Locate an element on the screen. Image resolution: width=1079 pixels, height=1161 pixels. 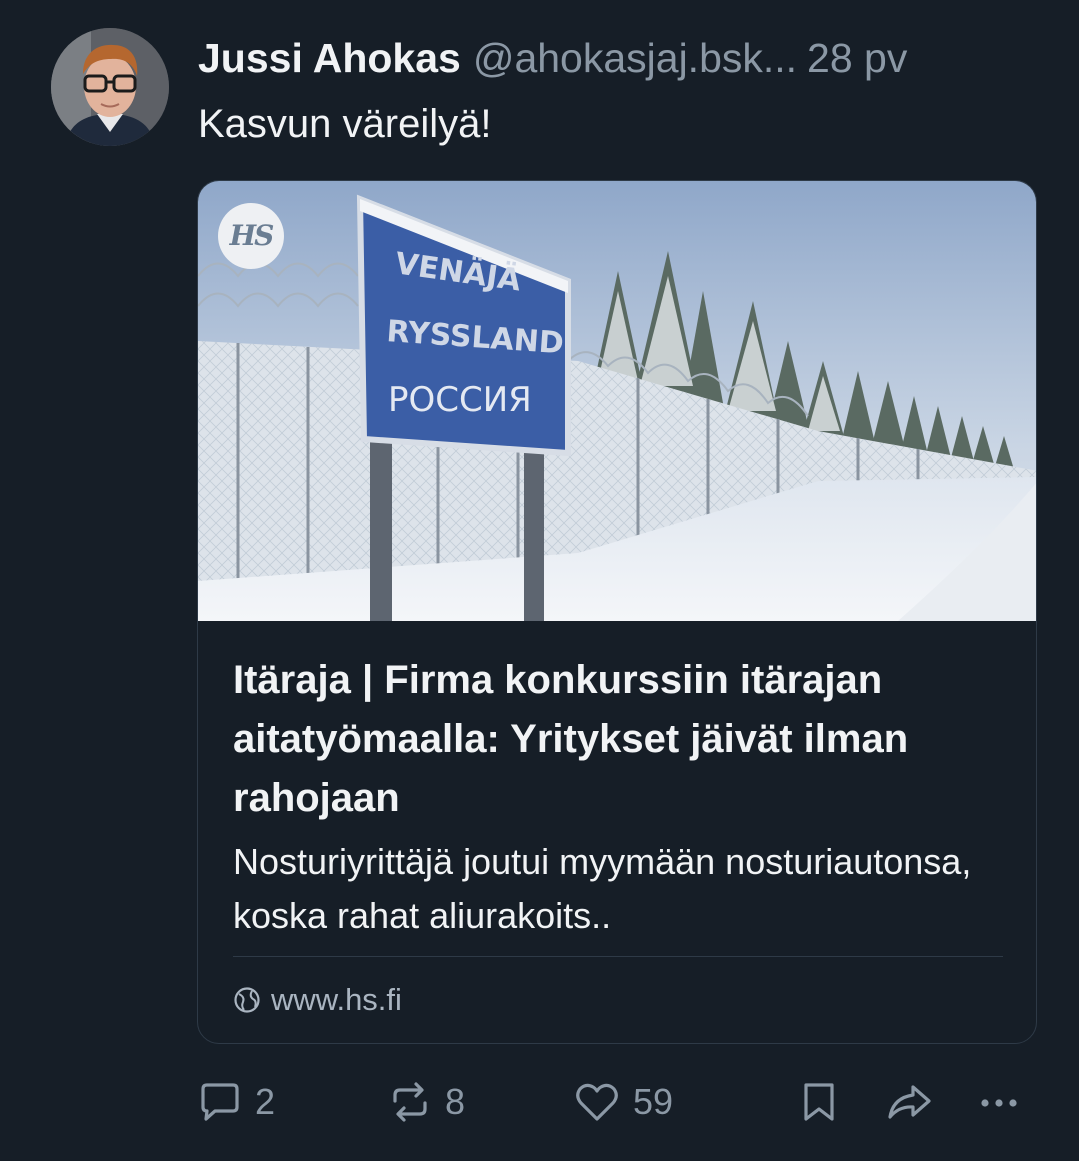
repost-button: 8 is located at coordinates (426, 1102).